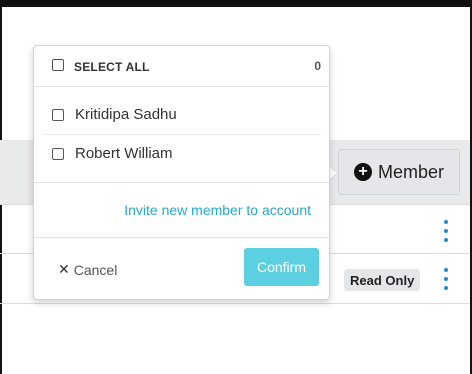 The height and width of the screenshot is (374, 472). I want to click on role-badge: Read Only, so click(382, 280).